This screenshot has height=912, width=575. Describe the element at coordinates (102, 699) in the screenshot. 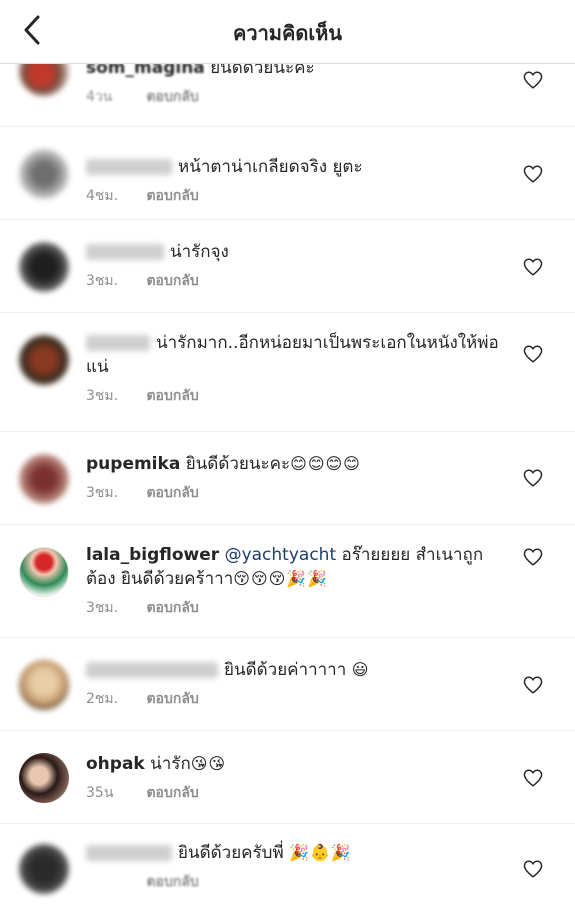

I see `comment-time: 2ชม.` at that location.